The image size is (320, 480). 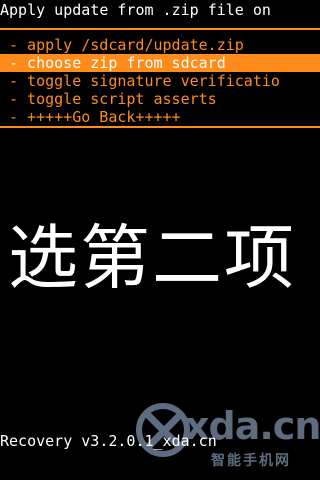 I want to click on watermark-subtitle: 智能手机网, so click(x=251, y=461).